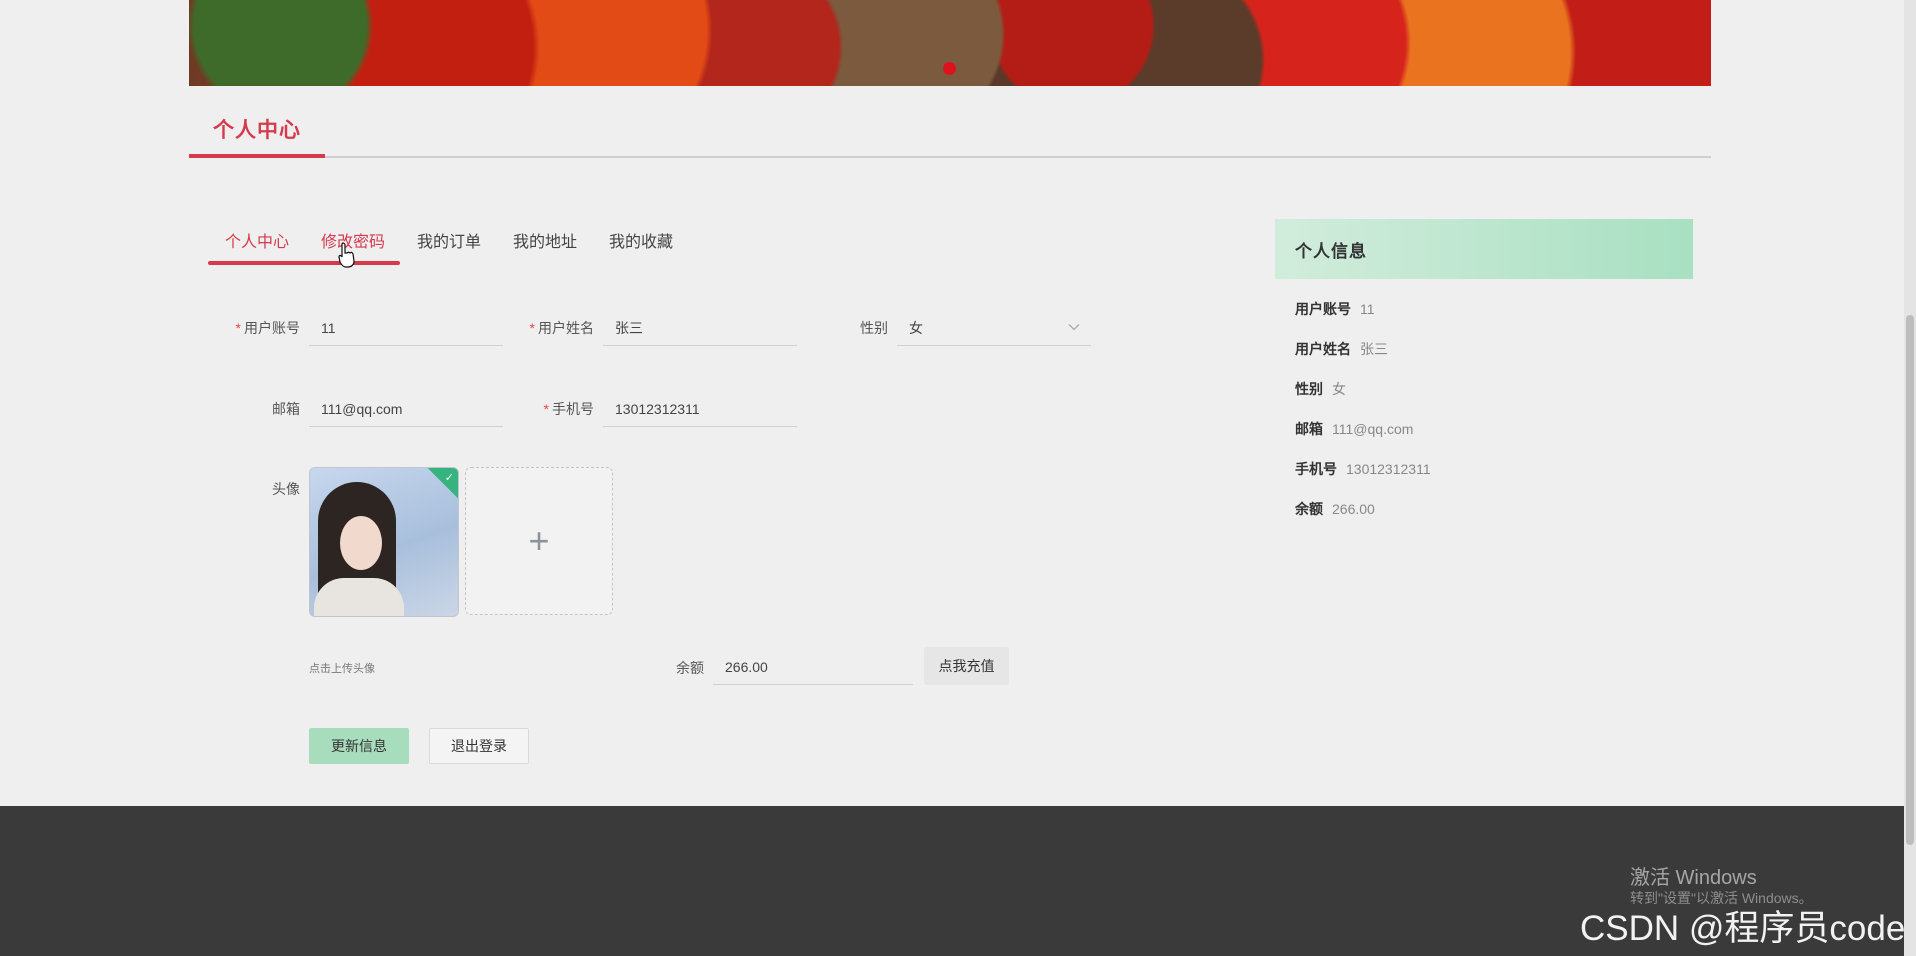 The image size is (1916, 956). I want to click on section-divider, so click(950, 157).